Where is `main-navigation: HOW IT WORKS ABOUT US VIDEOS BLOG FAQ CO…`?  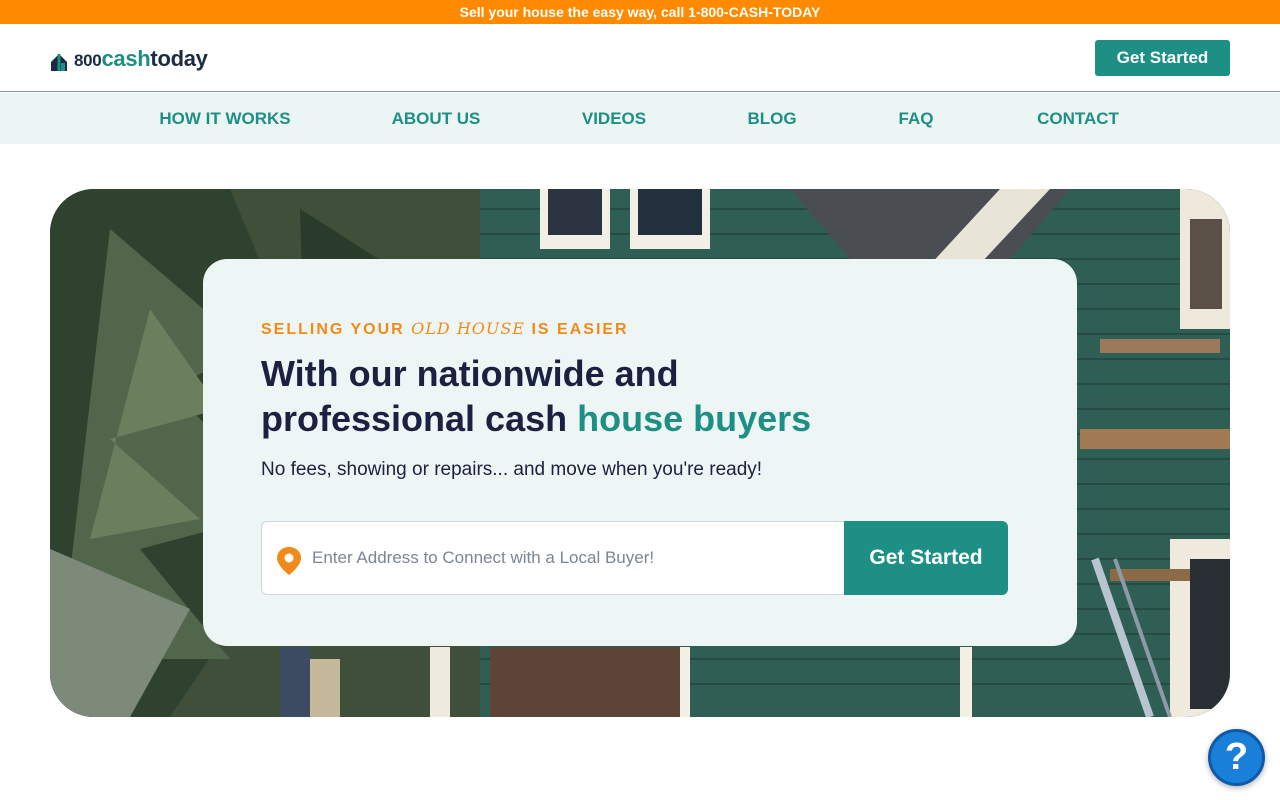
main-navigation: HOW IT WORKS ABOUT US VIDEOS BLOG FAQ CO… is located at coordinates (640, 118).